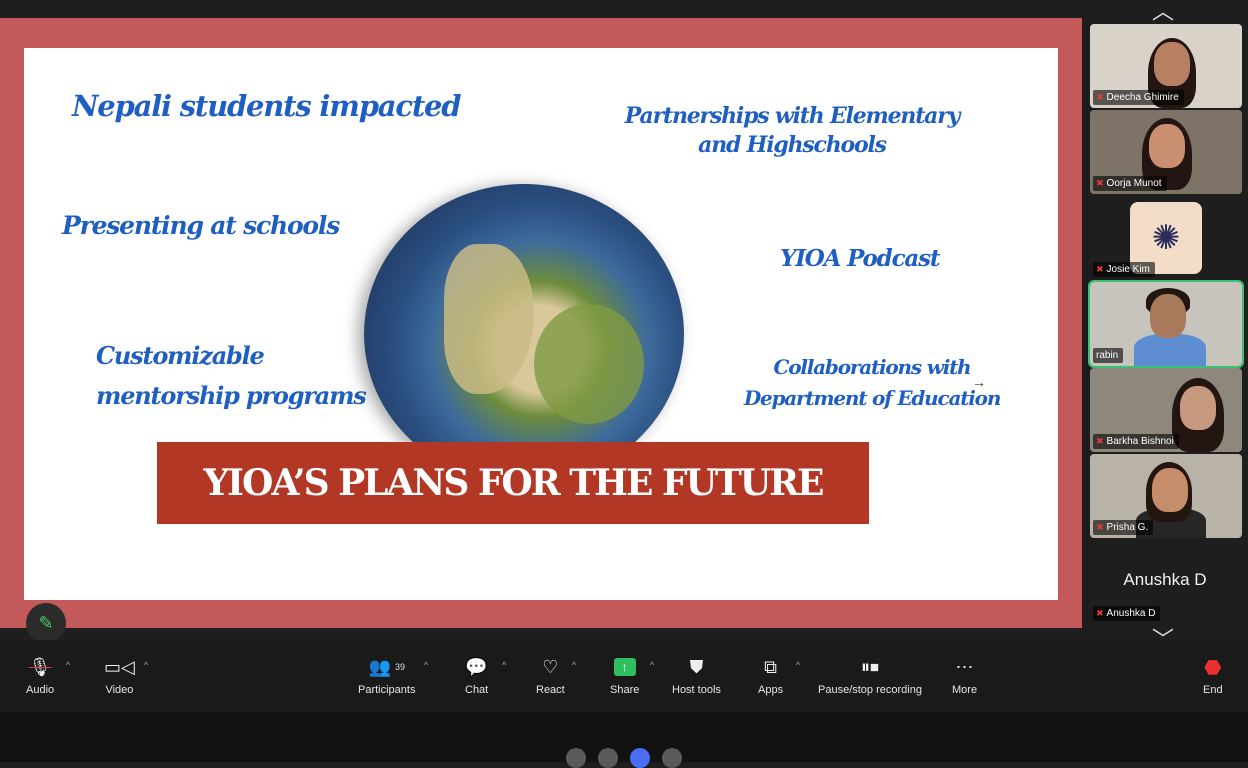 This screenshot has height=768, width=1248. I want to click on apps-icon: ⧉, so click(770, 666).